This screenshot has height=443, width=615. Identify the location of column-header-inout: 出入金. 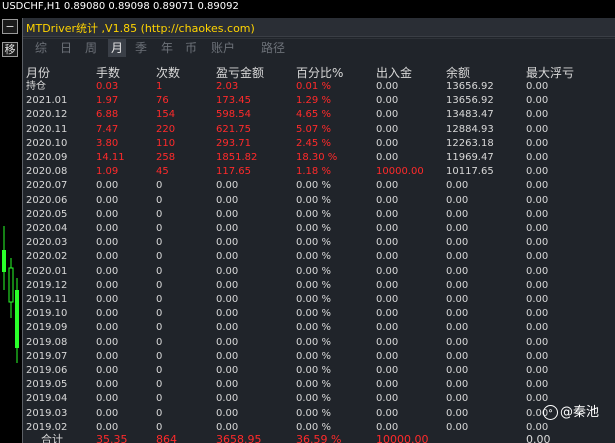
(394, 73).